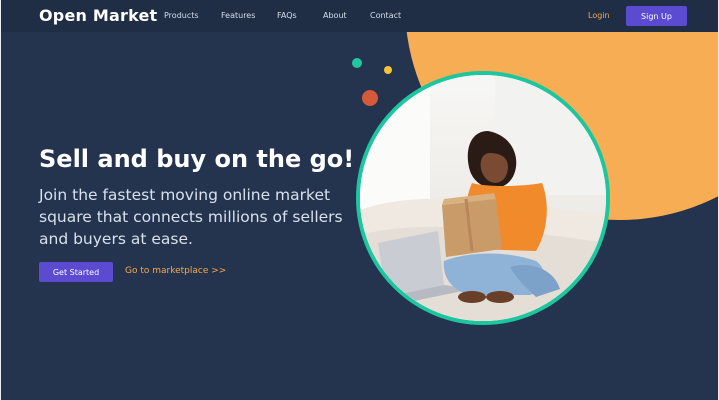 The width and height of the screenshot is (719, 400). I want to click on go-to-marketplace-link: Go to marketplace >>, so click(175, 271).